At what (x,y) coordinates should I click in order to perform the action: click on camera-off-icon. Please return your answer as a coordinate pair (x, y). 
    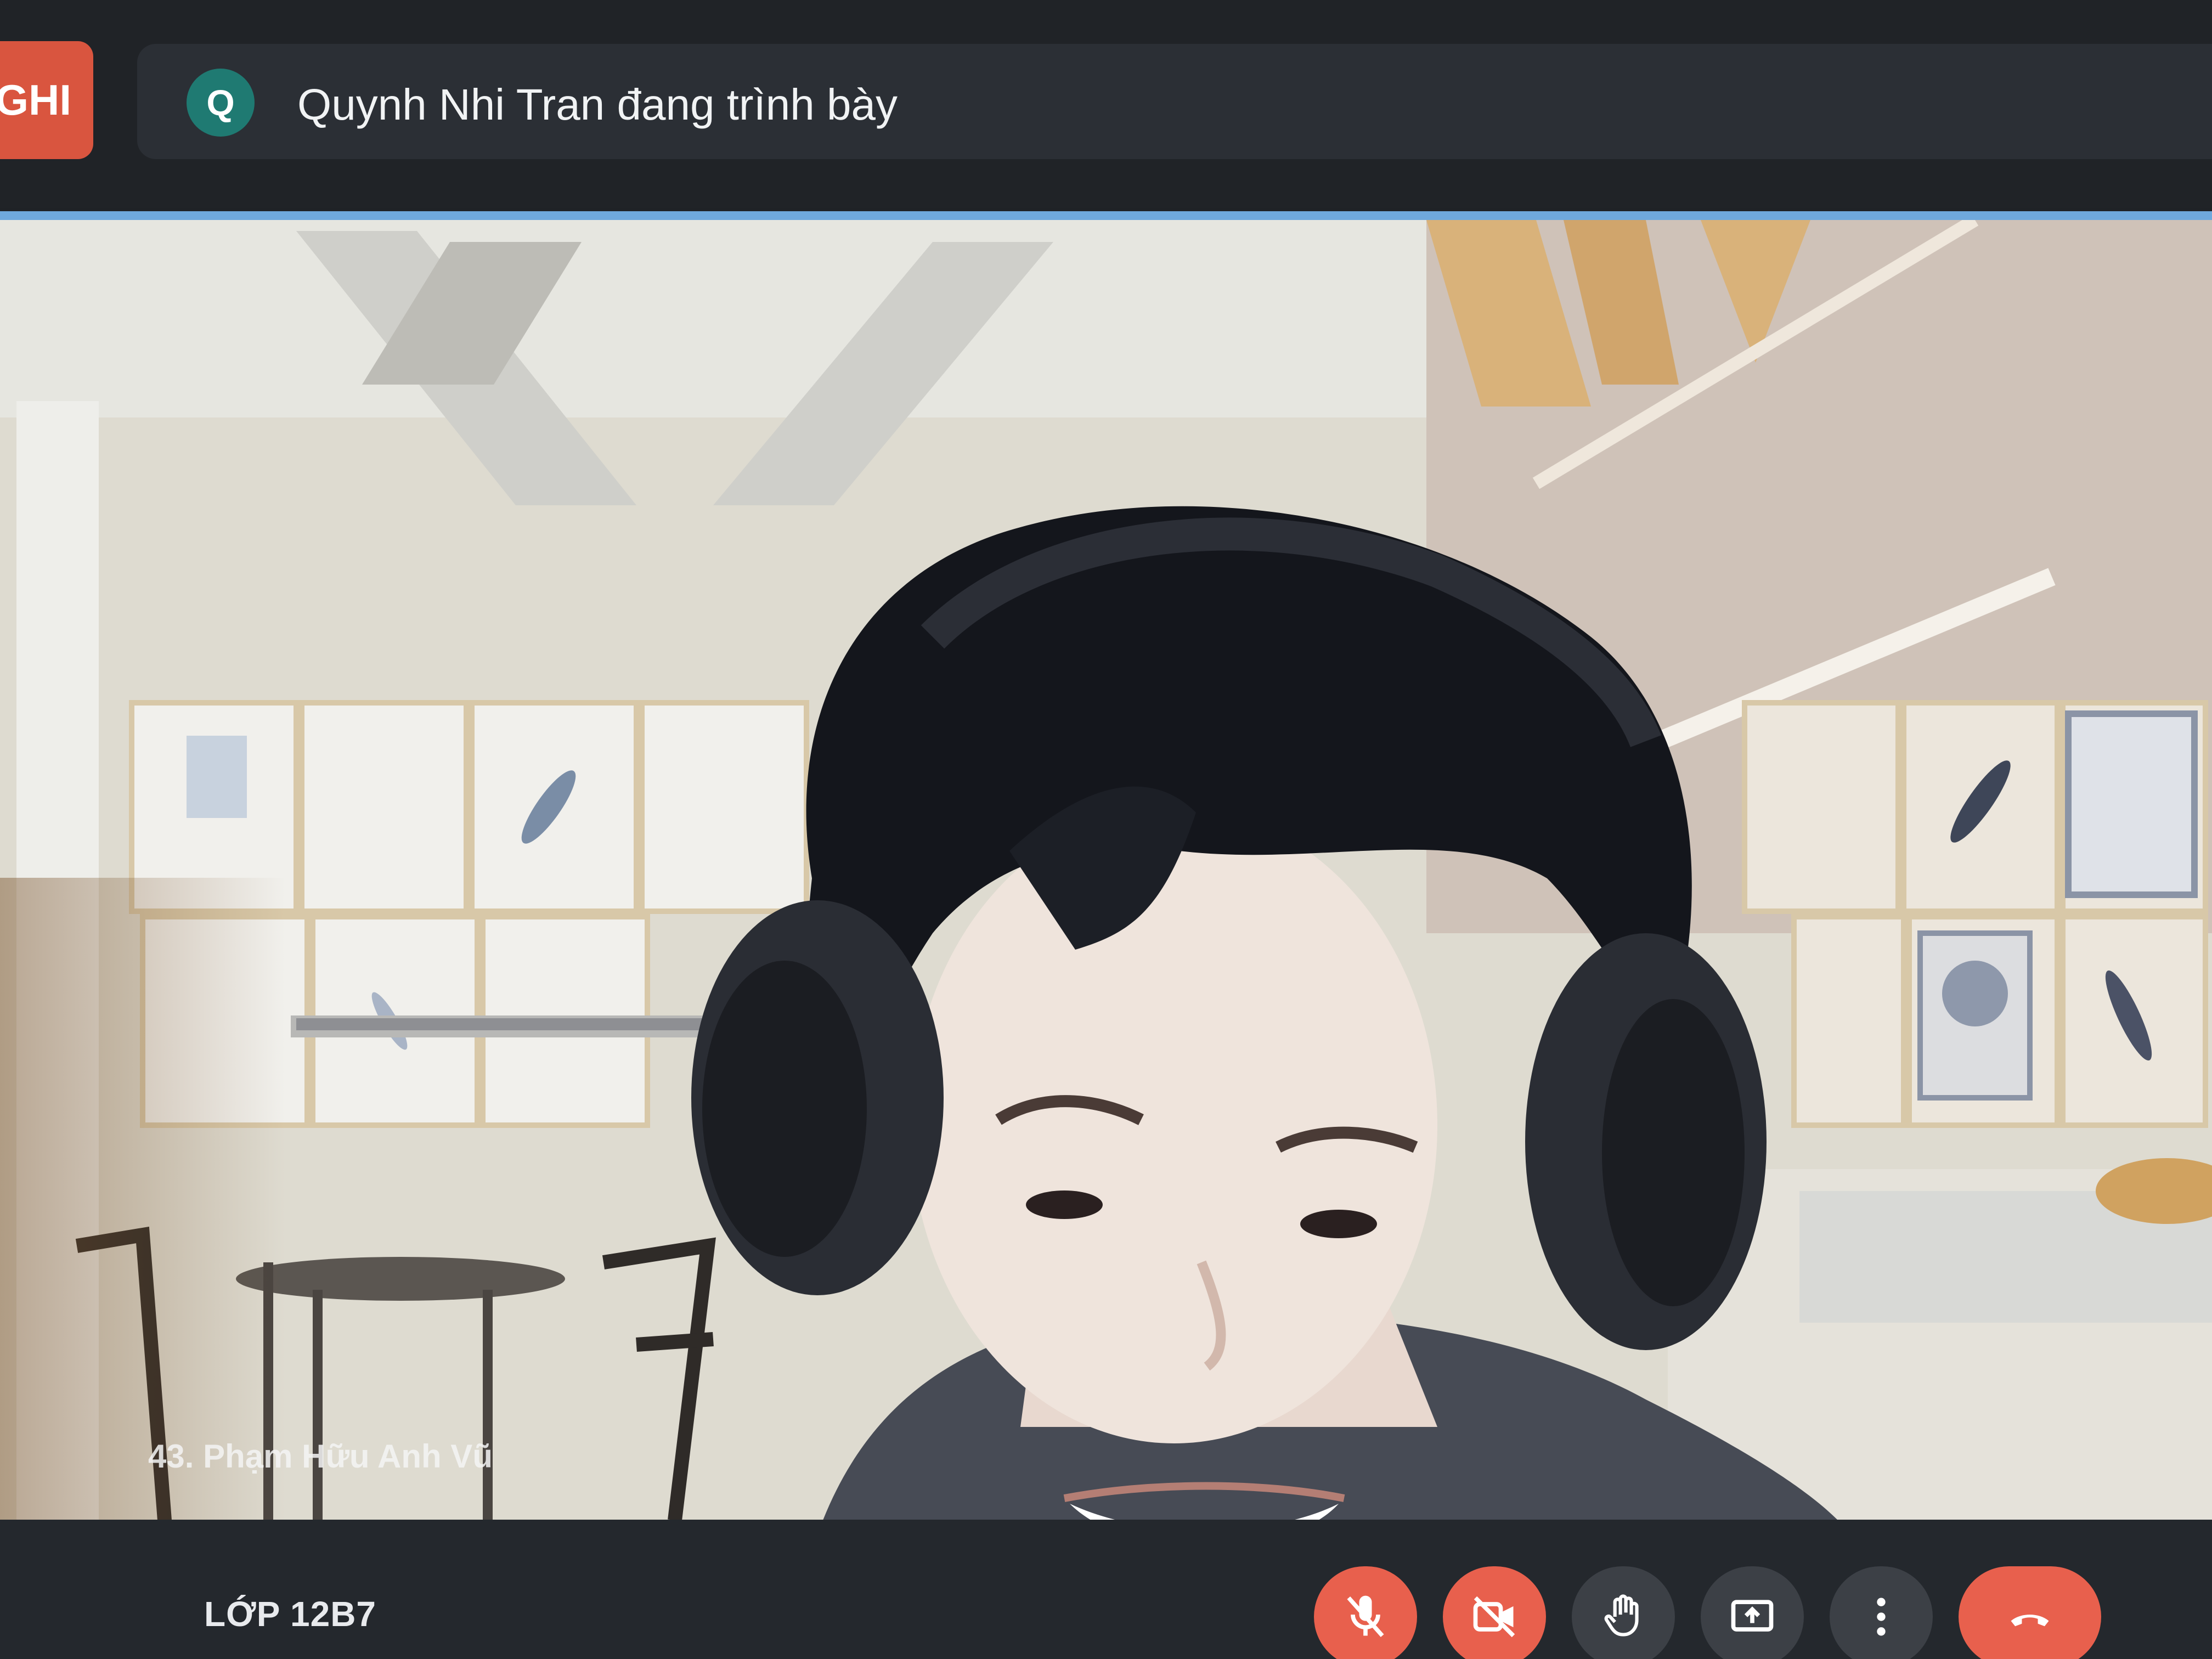
    Looking at the image, I should click on (1494, 1617).